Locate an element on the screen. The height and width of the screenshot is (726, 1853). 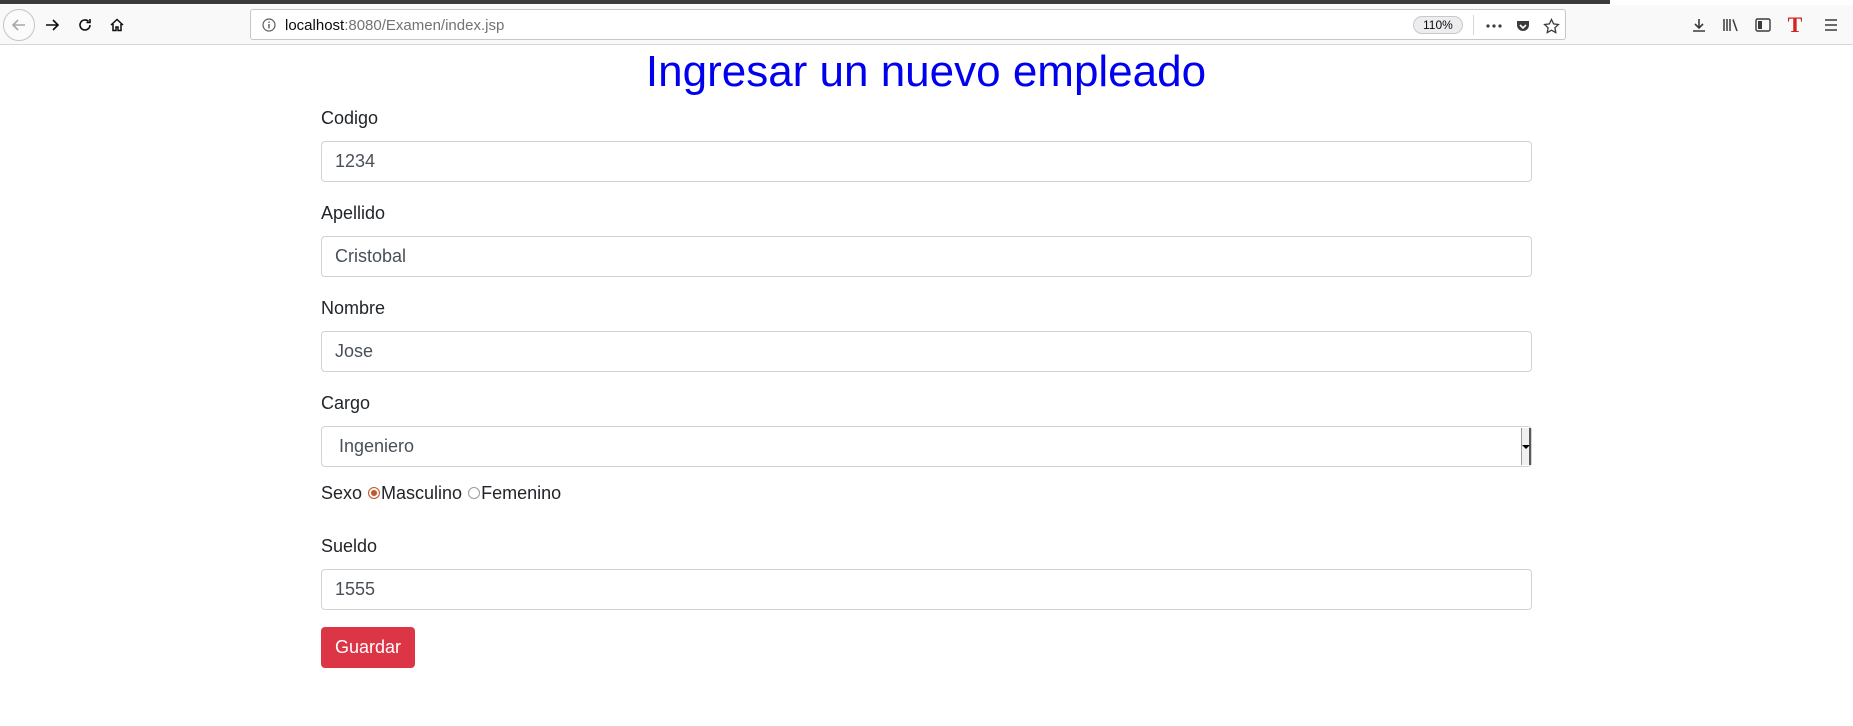
pocket-icon is located at coordinates (1523, 26).